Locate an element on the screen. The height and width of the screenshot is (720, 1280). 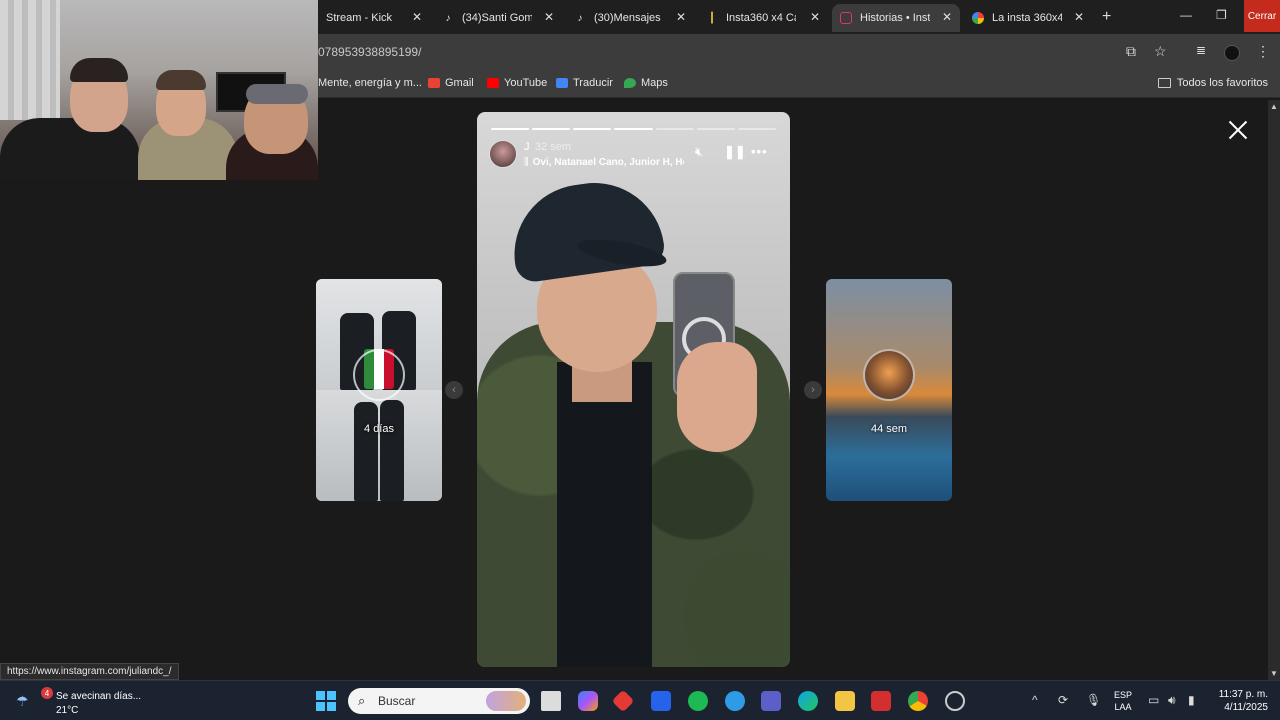
story-music-text: Ovi, Natanael Cano, Junior H, He is located at coordinates (608, 162).